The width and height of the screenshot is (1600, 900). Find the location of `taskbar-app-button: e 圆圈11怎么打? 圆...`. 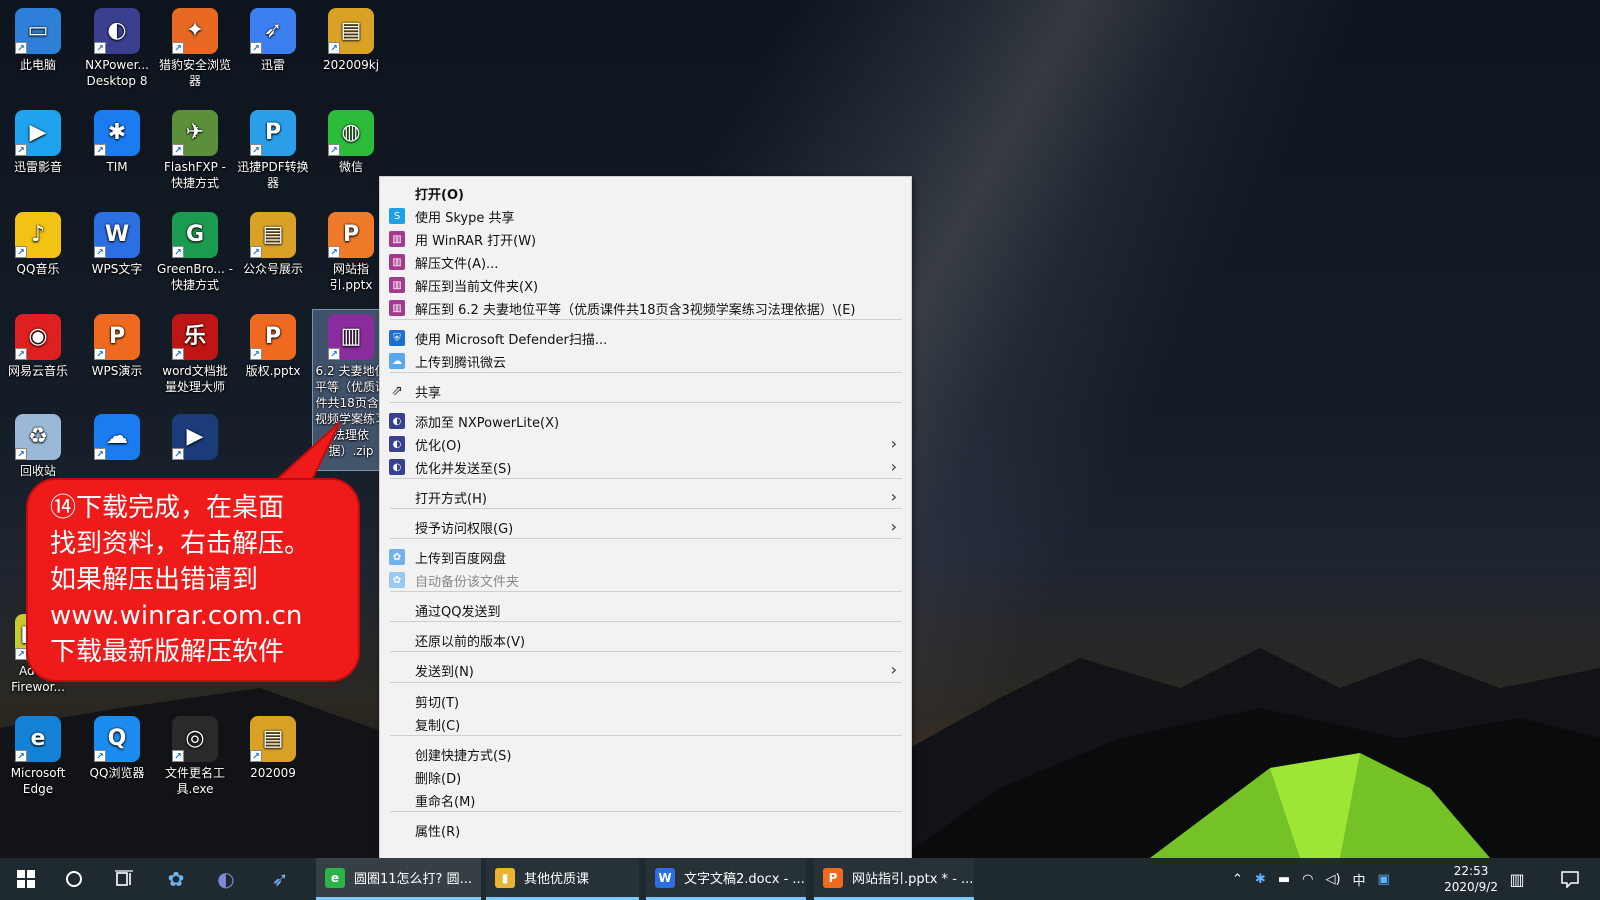

taskbar-app-button: e 圆圈11怎么打? 圆... is located at coordinates (398, 879).